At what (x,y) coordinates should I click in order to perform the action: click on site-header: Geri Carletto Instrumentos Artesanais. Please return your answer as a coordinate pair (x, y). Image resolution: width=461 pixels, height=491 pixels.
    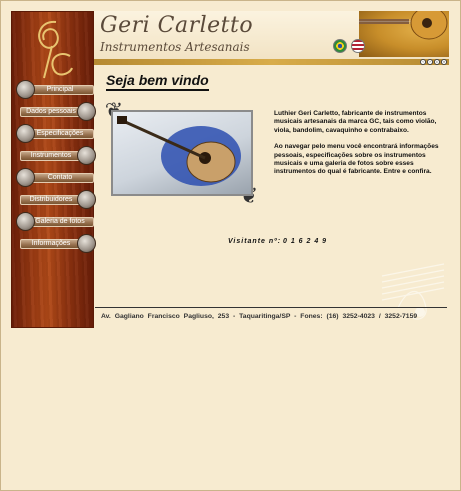
    Looking at the image, I should click on (271, 32).